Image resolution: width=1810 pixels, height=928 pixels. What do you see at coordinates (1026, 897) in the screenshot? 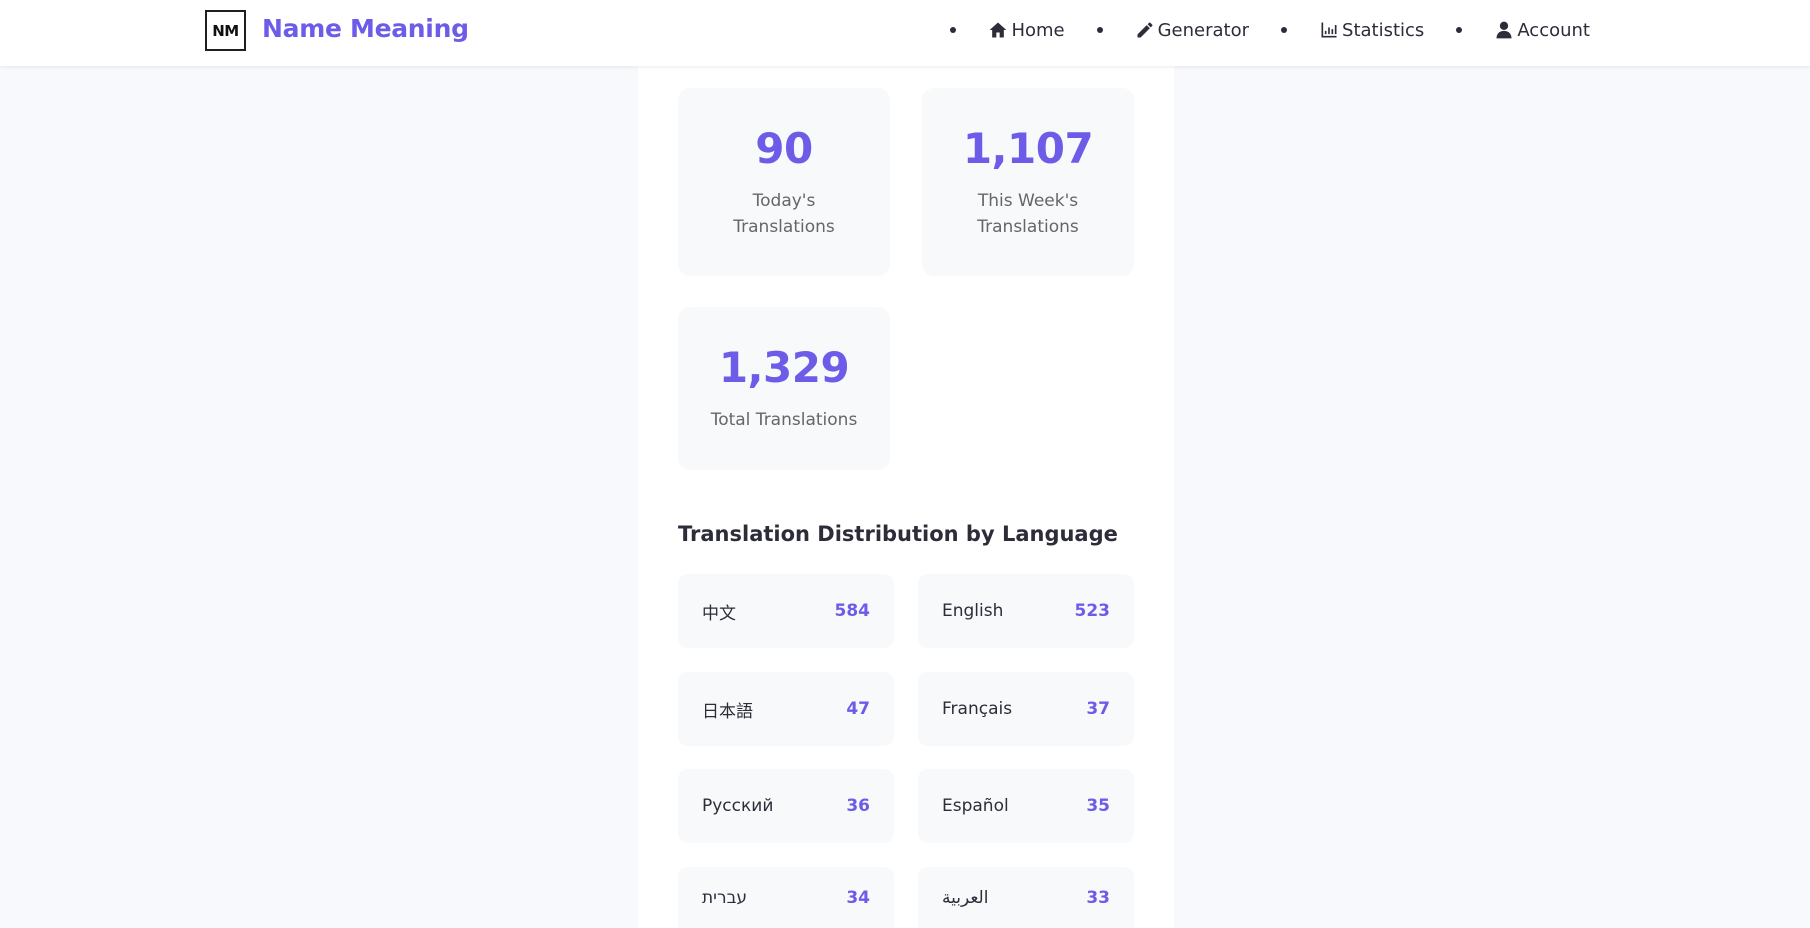
I see `language-card: العربية 33` at bounding box center [1026, 897].